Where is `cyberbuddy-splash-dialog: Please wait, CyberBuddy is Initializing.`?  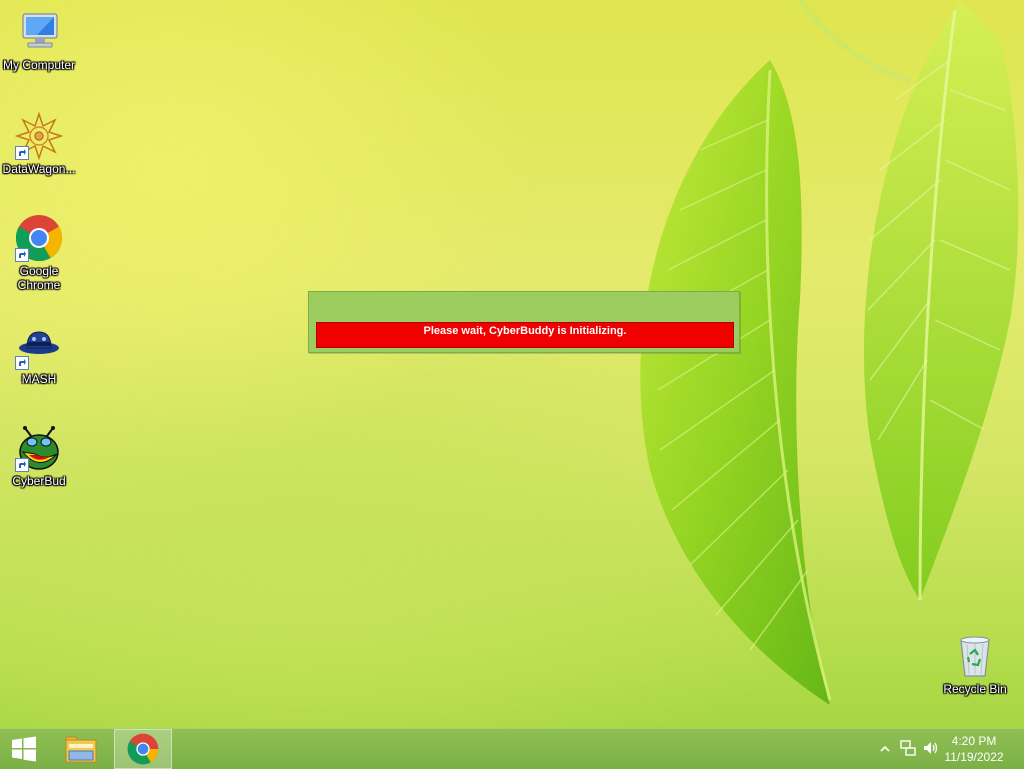 cyberbuddy-splash-dialog: Please wait, CyberBuddy is Initializing. is located at coordinates (524, 322).